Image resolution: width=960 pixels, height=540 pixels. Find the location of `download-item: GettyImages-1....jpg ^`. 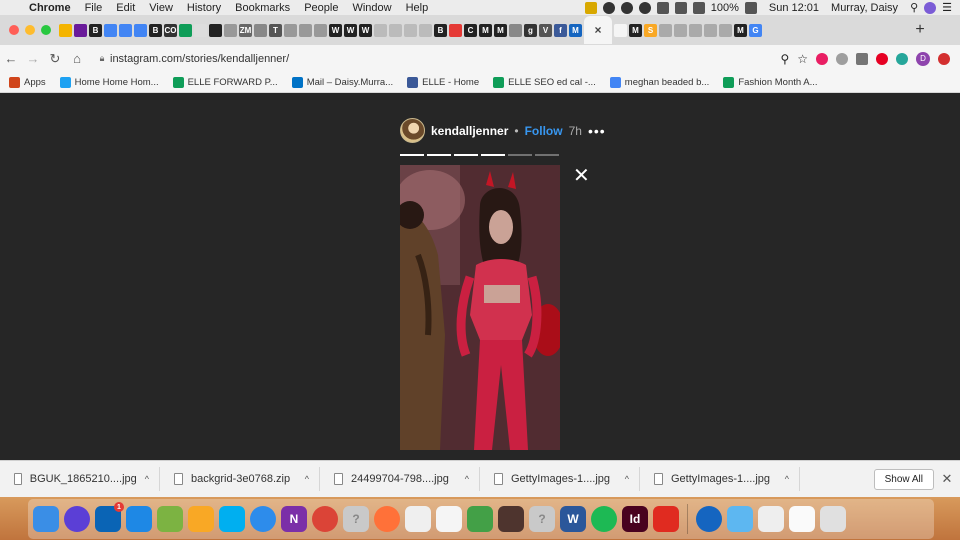

download-item: GettyImages-1....jpg ^ is located at coordinates (560, 479).